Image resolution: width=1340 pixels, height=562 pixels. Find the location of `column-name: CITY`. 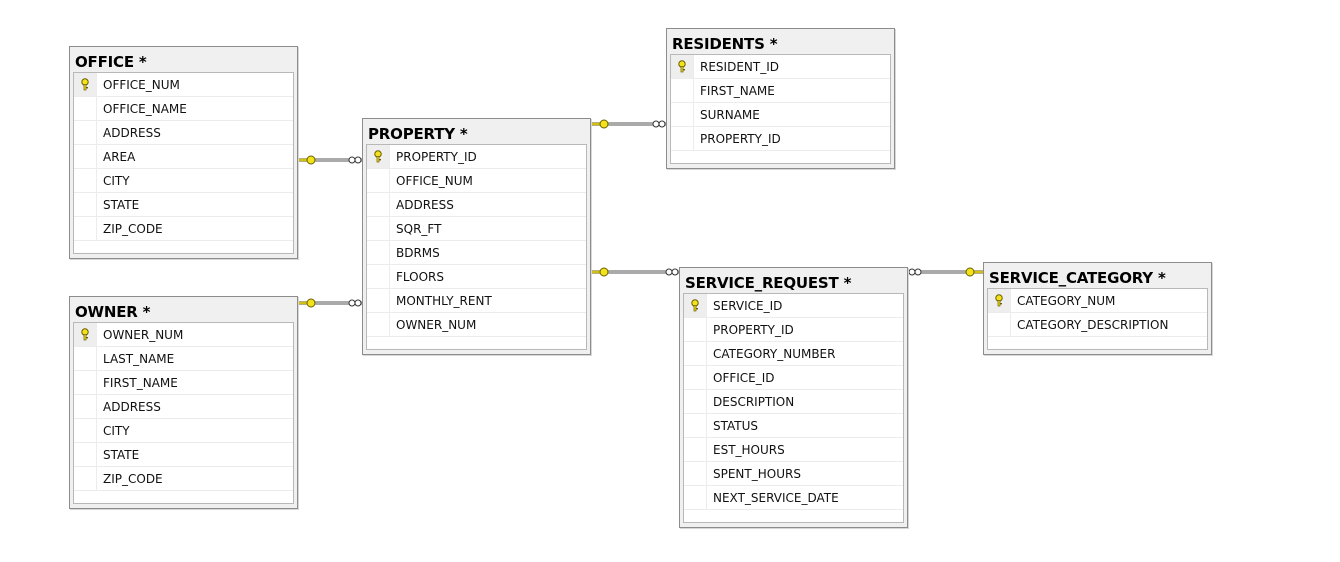

column-name: CITY is located at coordinates (116, 180).